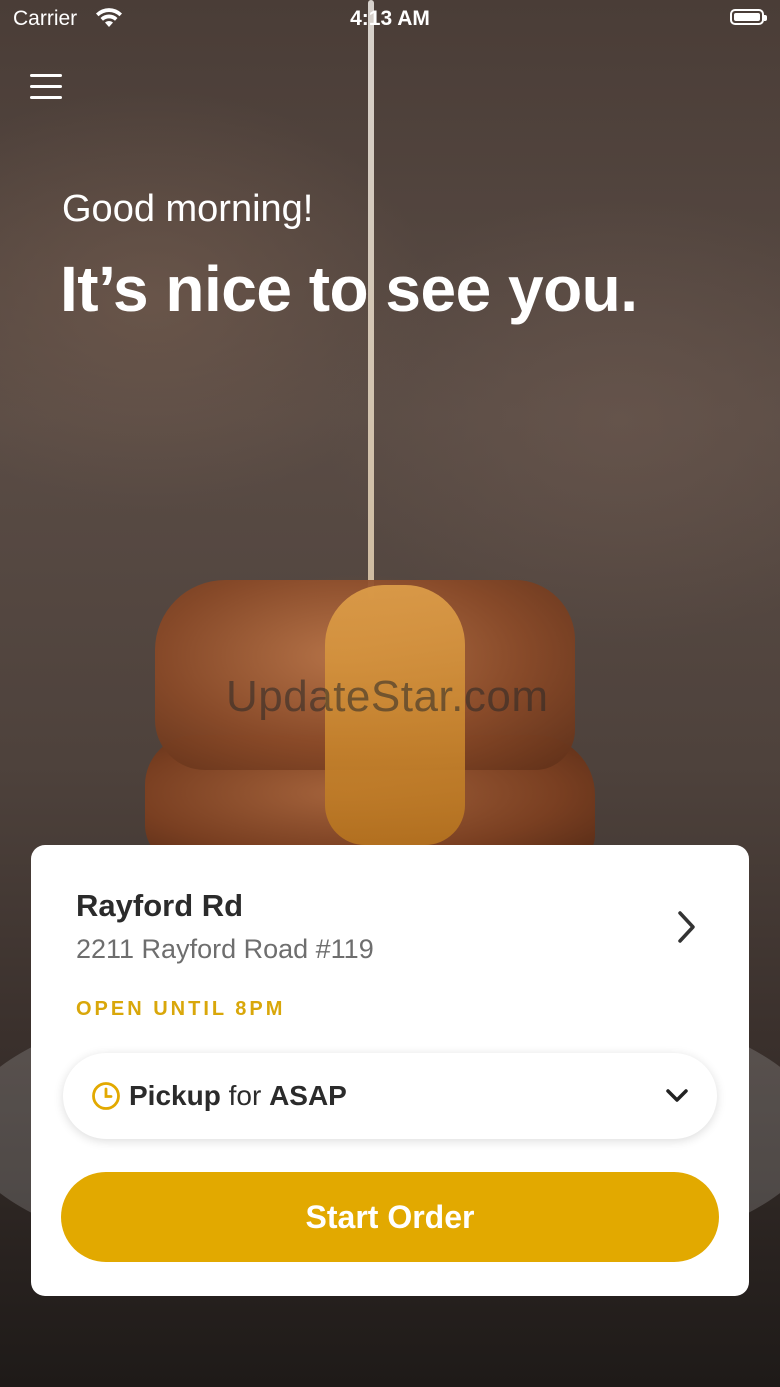  Describe the element at coordinates (308, 1095) in the screenshot. I see `order-time: ASAP` at that location.